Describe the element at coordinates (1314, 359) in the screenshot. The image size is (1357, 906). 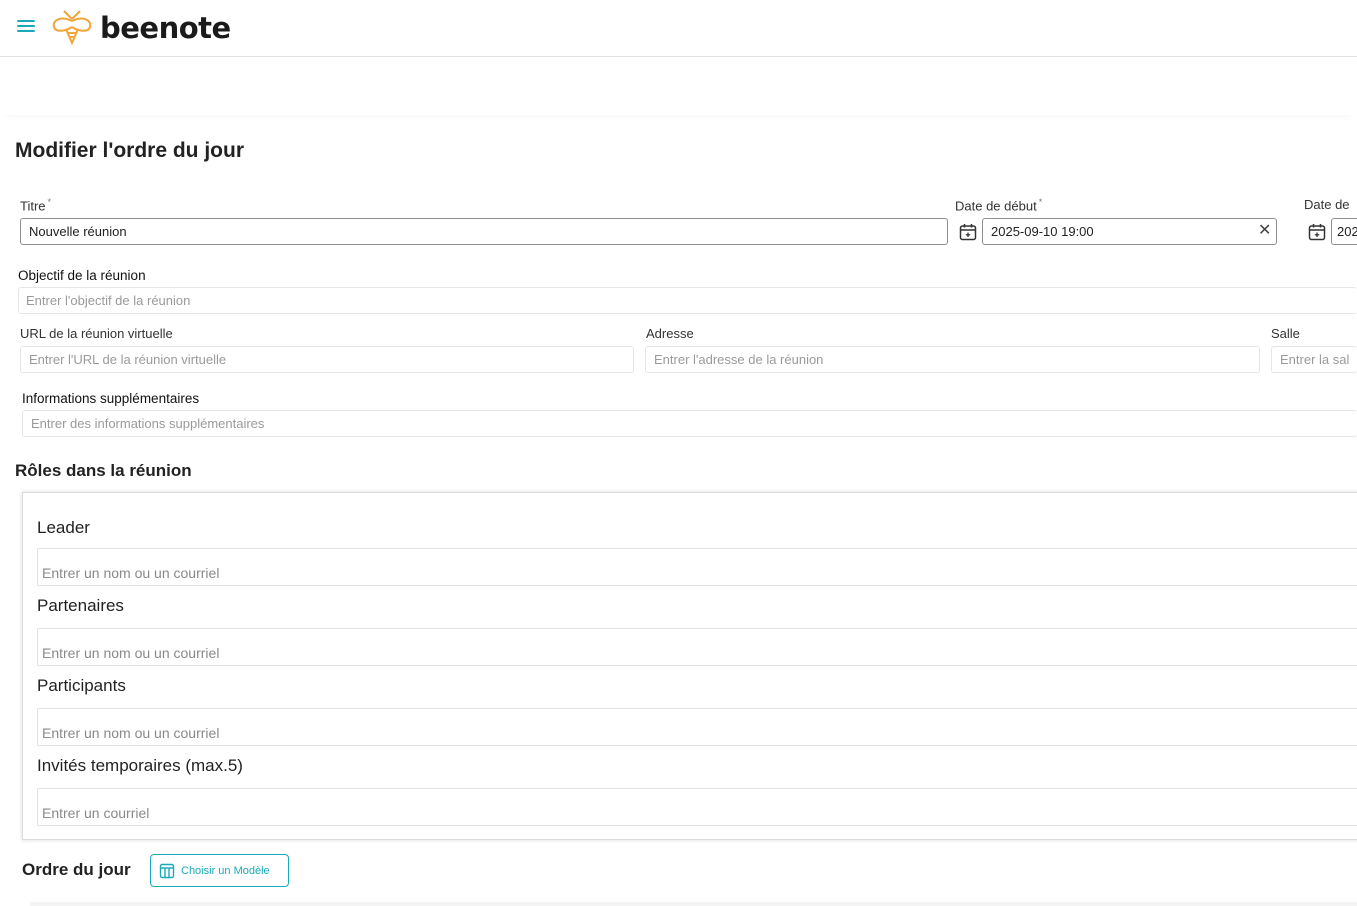
I see `room-input` at that location.